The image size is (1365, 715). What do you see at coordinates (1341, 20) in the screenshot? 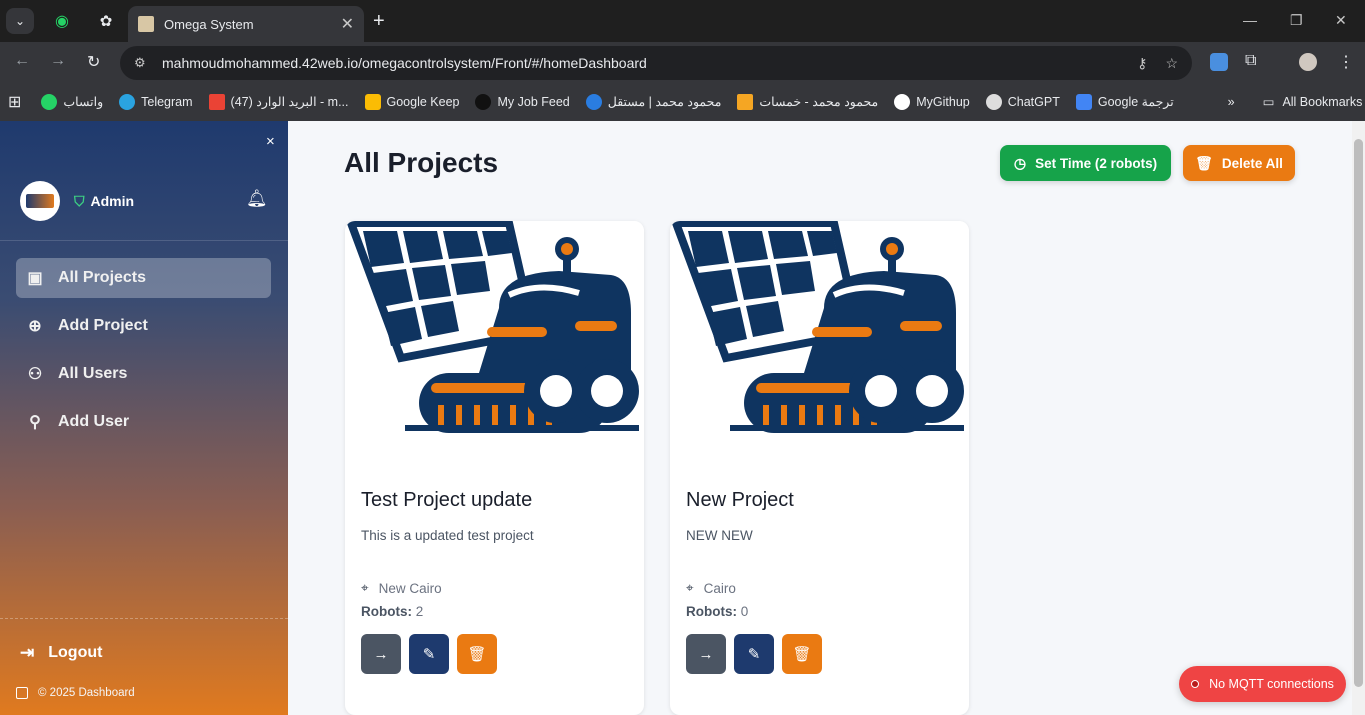
I see `close-window-icon: ✕` at bounding box center [1341, 20].